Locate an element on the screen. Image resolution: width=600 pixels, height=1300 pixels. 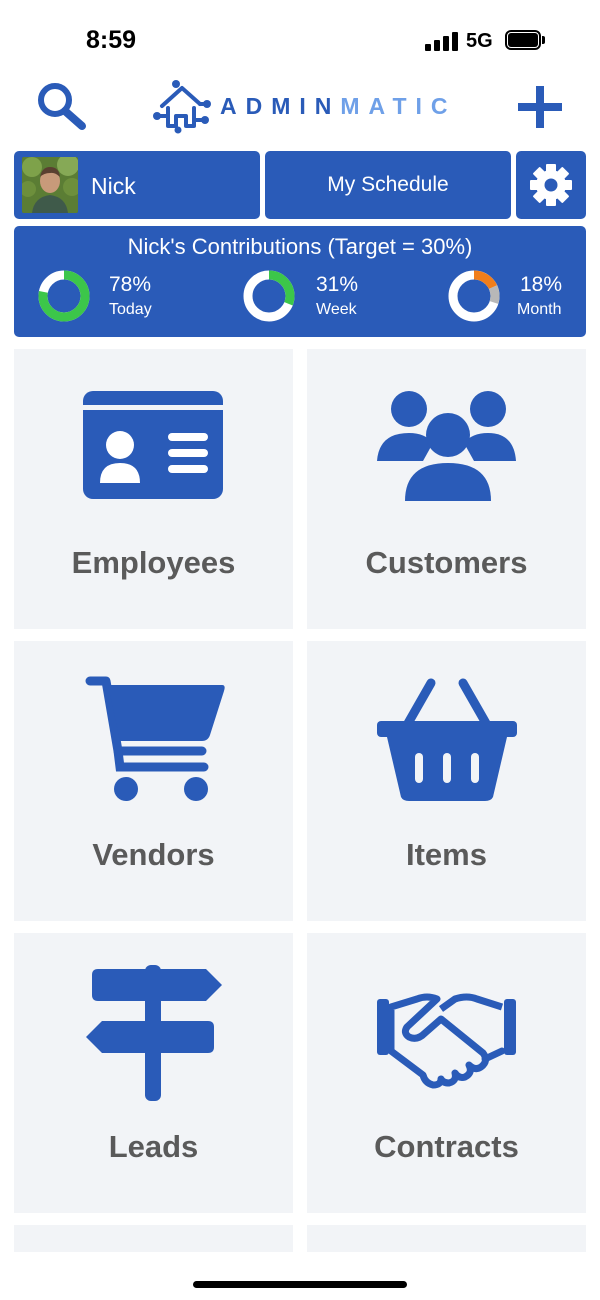
bottom-safe-area is located at coordinates (300, 1276).